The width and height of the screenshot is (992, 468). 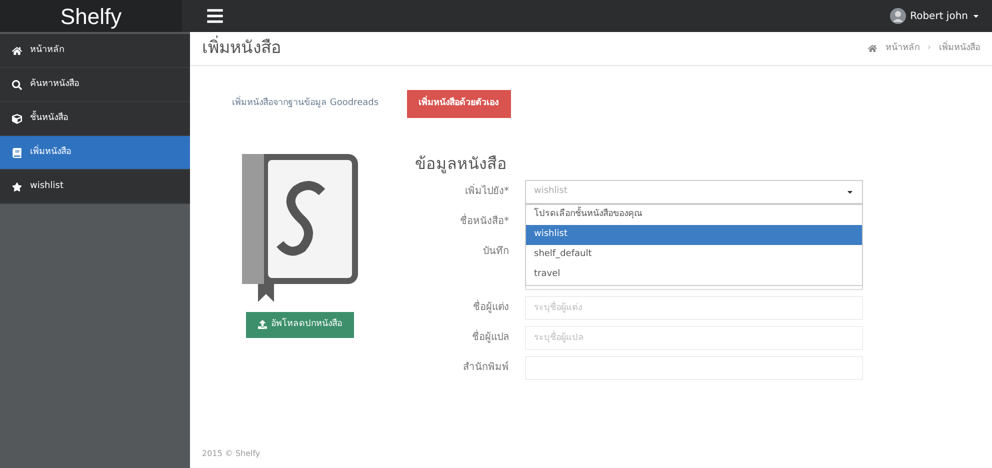 What do you see at coordinates (470, 219) in the screenshot?
I see `field-label: ชื่อหนังสือ*` at bounding box center [470, 219].